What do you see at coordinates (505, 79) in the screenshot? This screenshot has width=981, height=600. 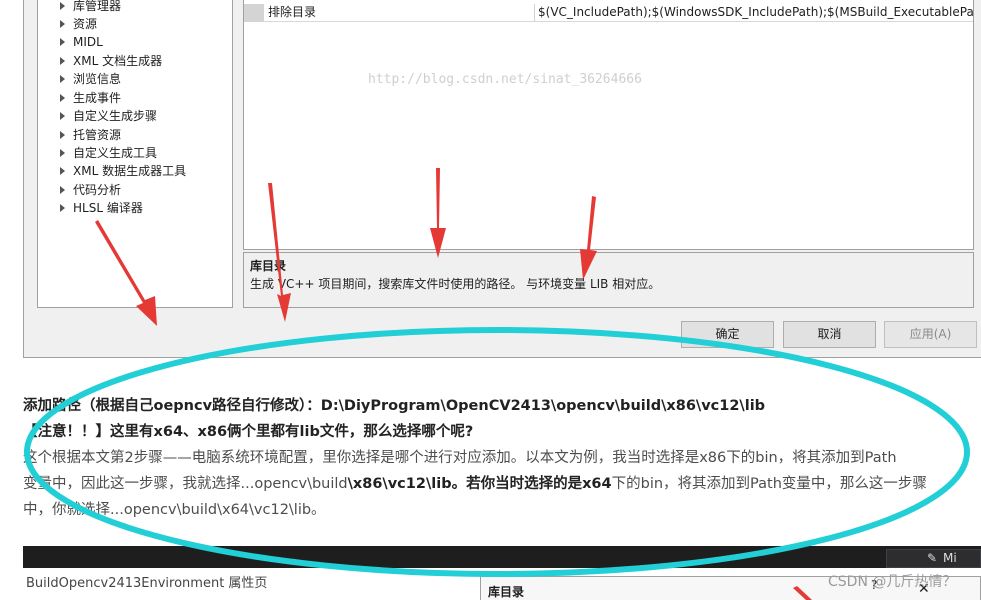 I see `blog-watermark: http://blog.csdn.net/sinat_36264666` at bounding box center [505, 79].